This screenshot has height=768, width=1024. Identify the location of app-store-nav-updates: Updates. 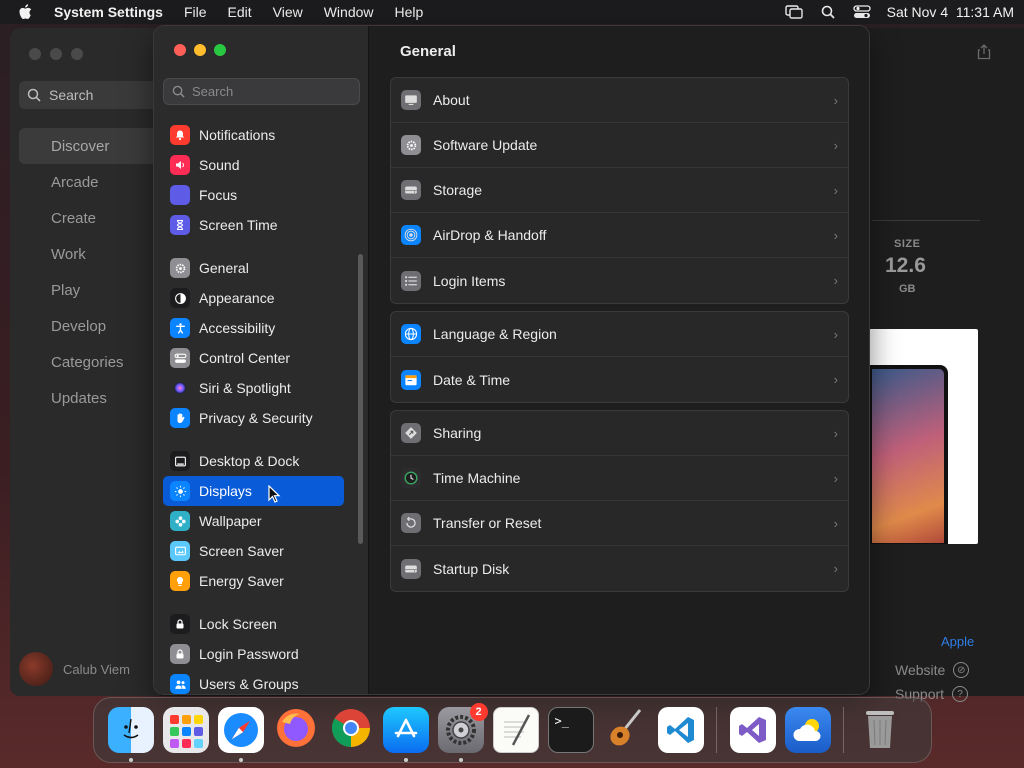
(89, 398).